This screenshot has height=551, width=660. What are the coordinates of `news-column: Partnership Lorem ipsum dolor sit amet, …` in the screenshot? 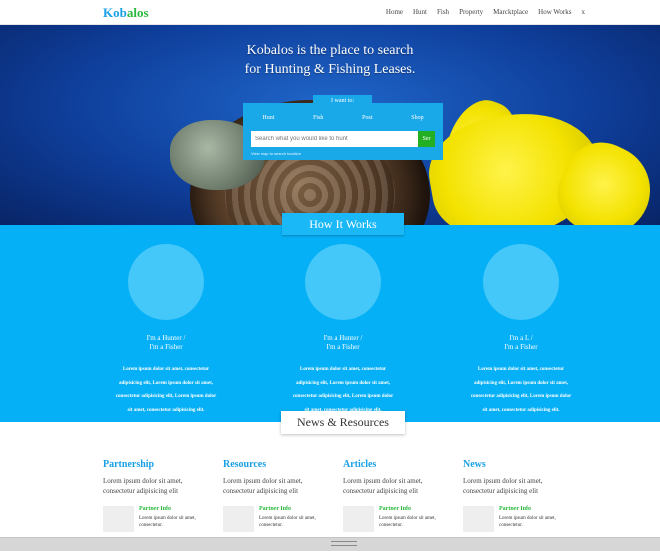 It's located at (158, 477).